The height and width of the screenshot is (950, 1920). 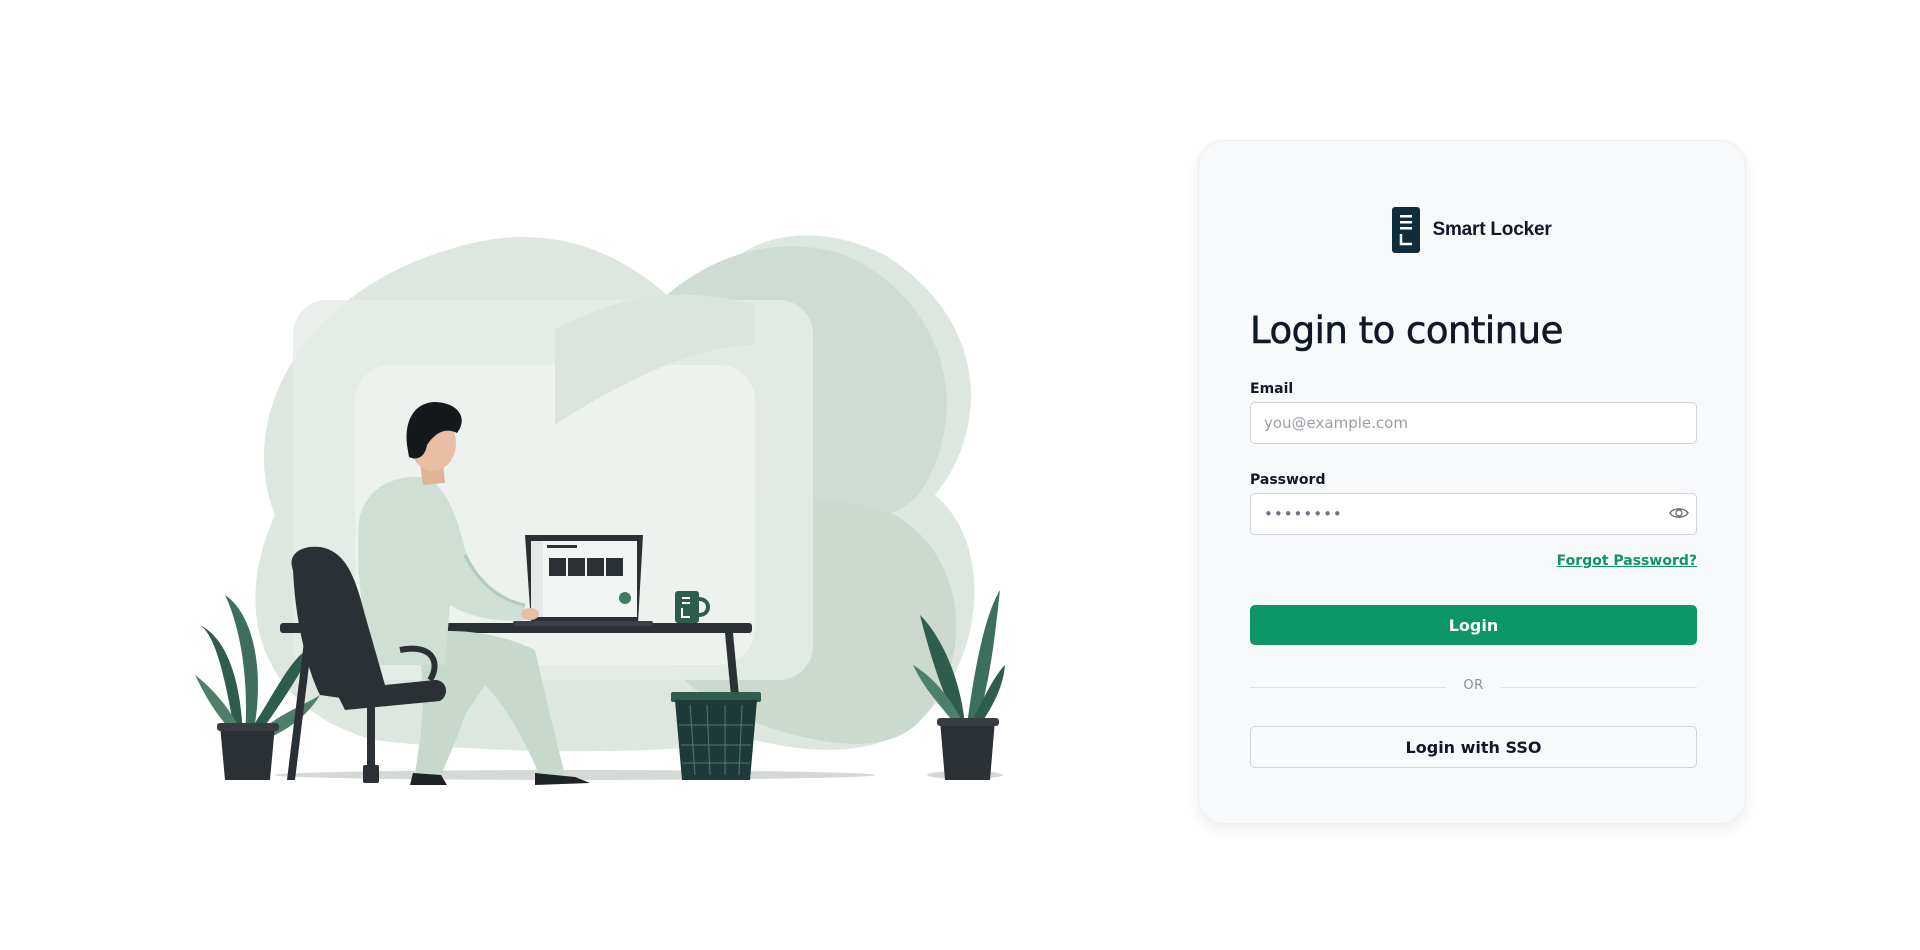 I want to click on brand-name: Smart Locker, so click(x=1492, y=229).